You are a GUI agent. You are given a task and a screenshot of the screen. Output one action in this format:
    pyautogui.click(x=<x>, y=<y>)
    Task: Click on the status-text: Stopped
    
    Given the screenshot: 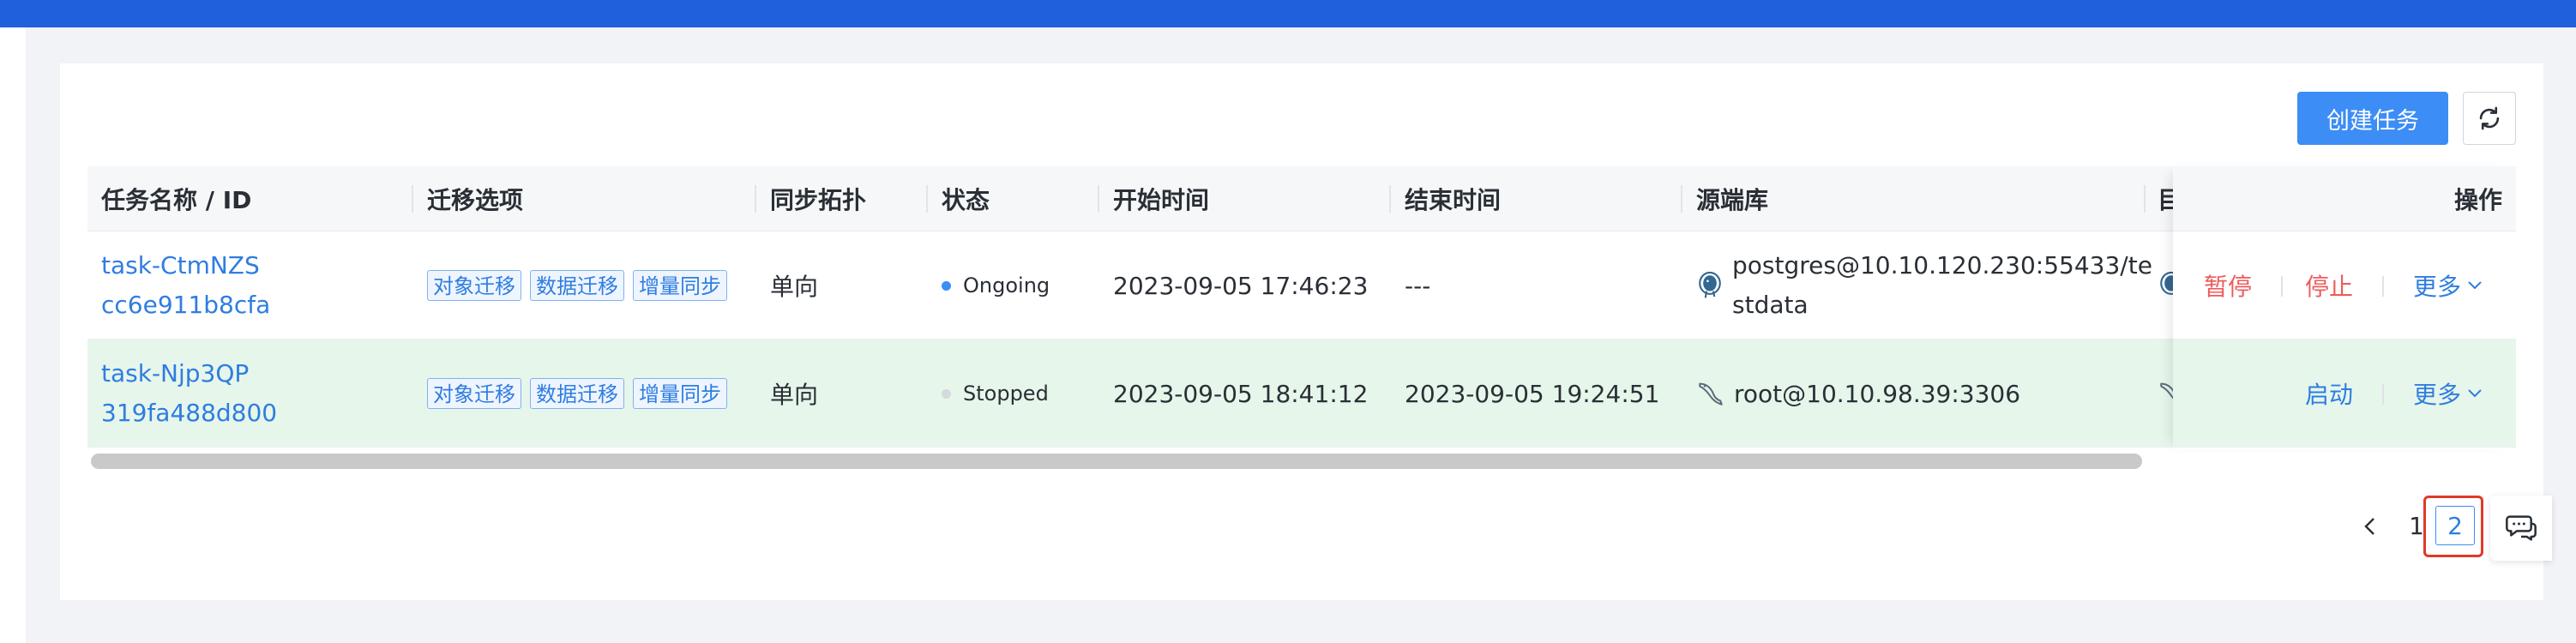 What is the action you would take?
    pyautogui.click(x=1006, y=394)
    